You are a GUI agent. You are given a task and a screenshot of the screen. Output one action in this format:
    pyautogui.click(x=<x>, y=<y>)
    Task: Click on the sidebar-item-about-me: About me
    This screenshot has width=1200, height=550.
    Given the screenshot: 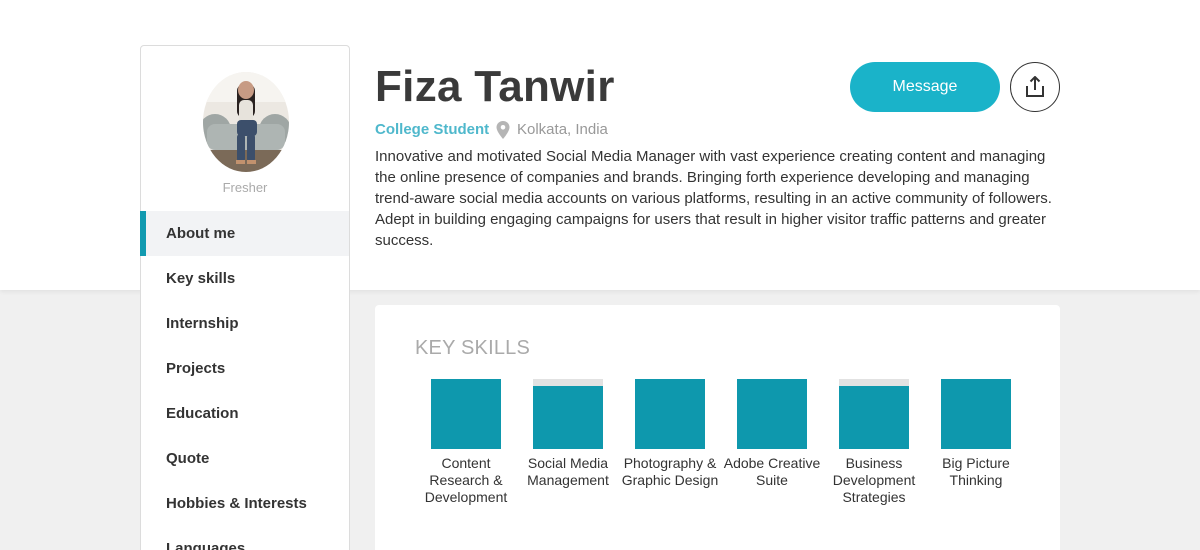 What is the action you would take?
    pyautogui.click(x=244, y=233)
    